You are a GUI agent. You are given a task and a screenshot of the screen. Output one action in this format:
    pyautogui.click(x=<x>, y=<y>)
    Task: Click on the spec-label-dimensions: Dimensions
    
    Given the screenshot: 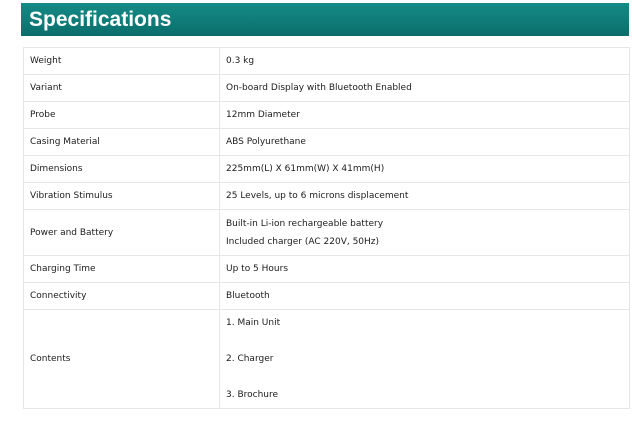 What is the action you would take?
    pyautogui.click(x=121, y=169)
    